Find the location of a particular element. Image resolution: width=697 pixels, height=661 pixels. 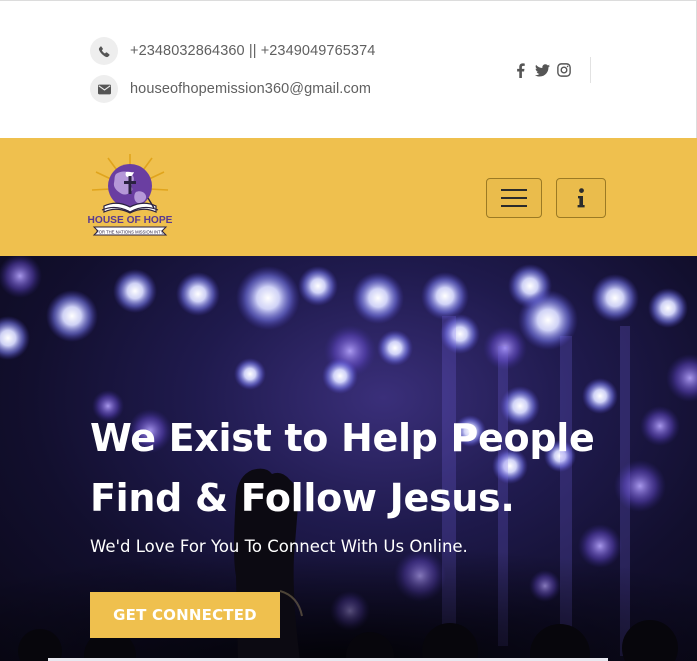

hero-heading-line1: We Exist to Help People is located at coordinates (342, 438).